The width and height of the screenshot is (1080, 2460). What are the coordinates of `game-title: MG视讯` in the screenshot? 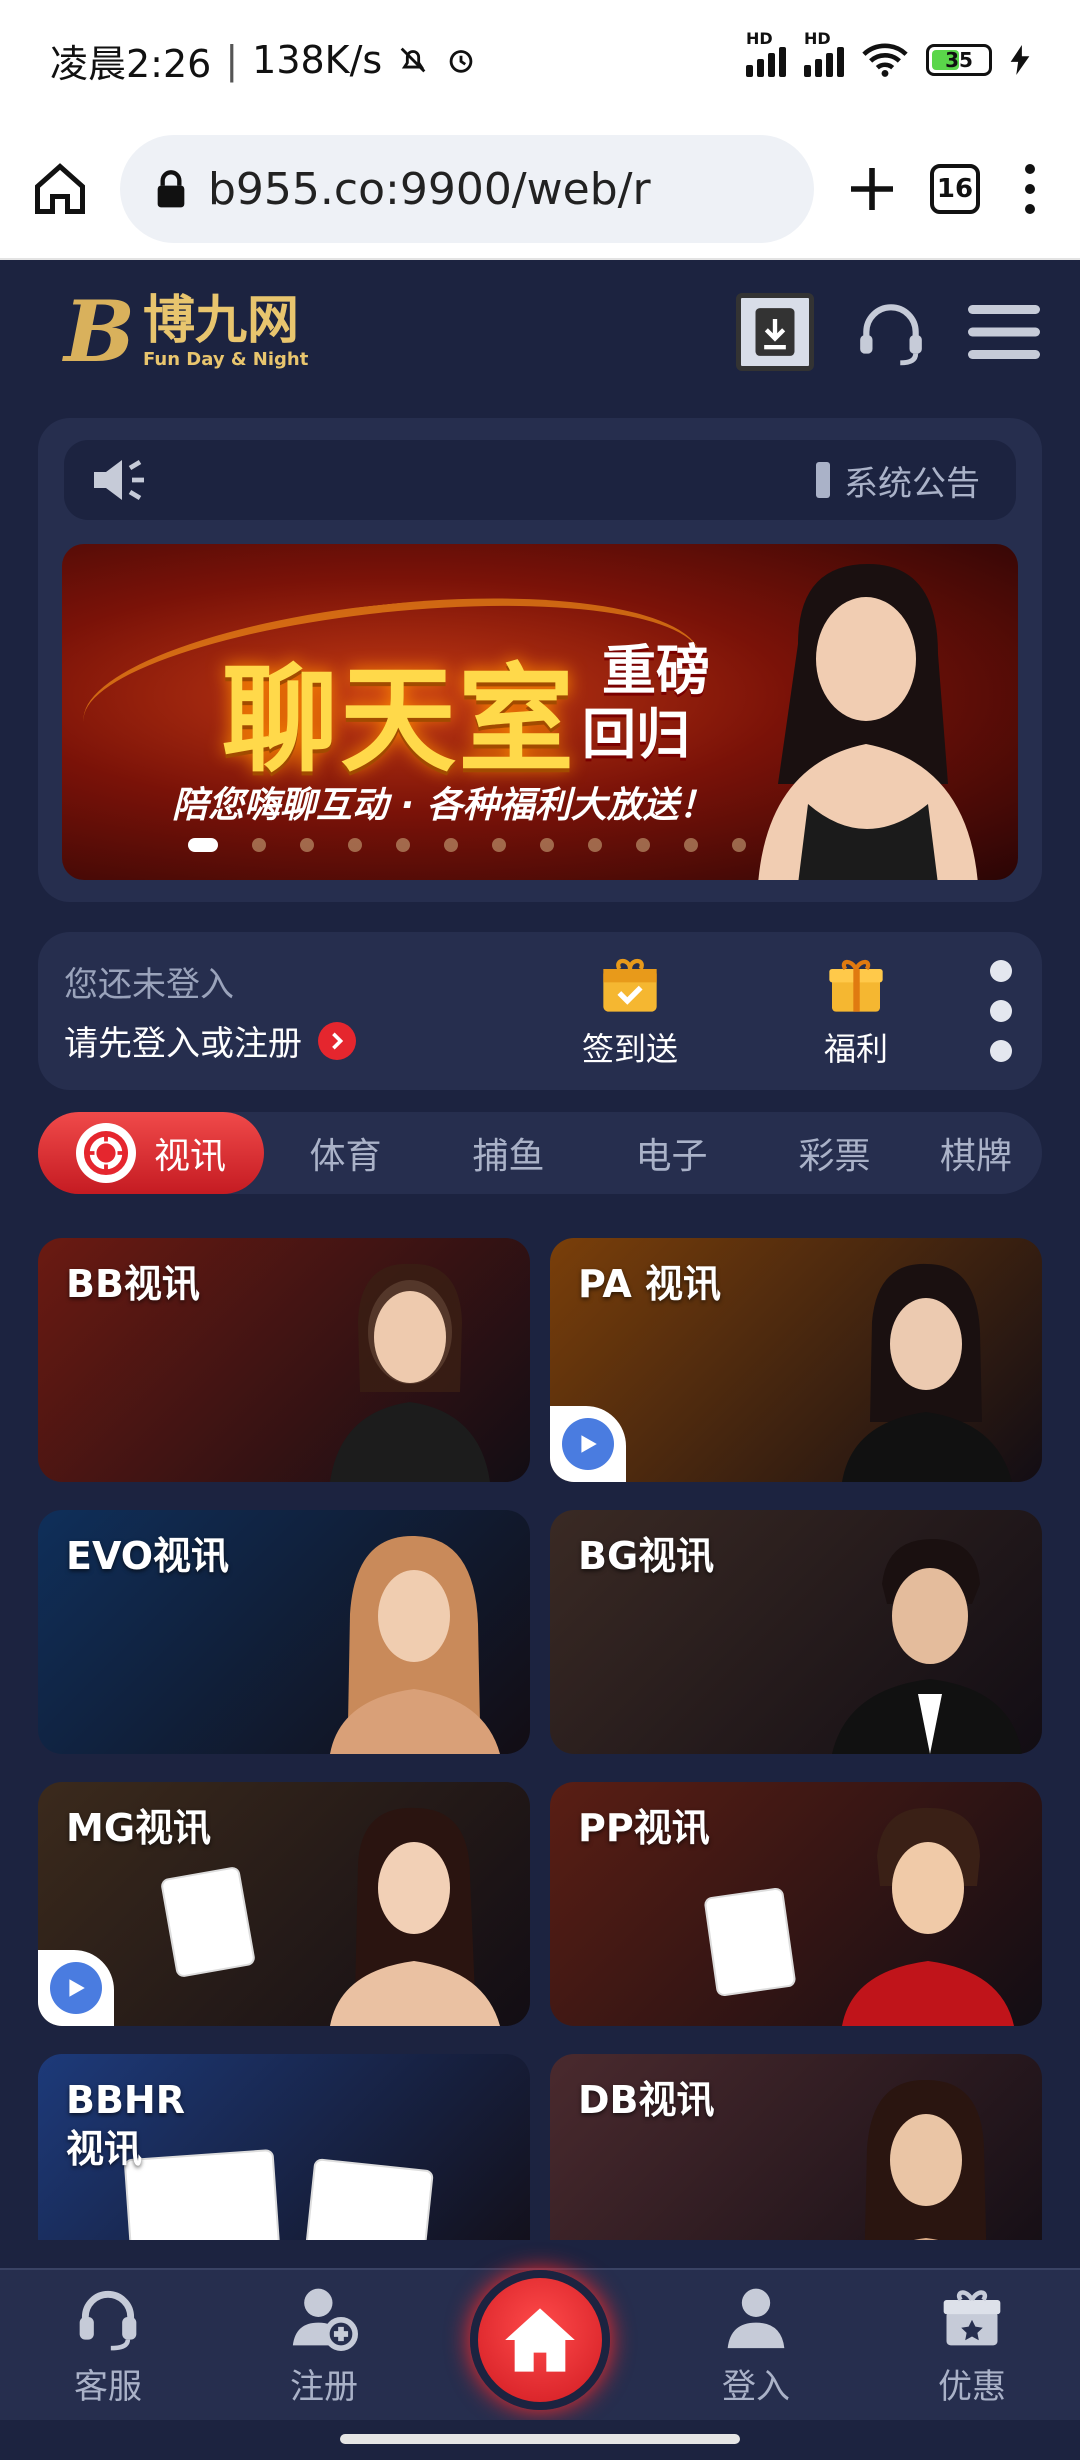 It's located at (139, 1828).